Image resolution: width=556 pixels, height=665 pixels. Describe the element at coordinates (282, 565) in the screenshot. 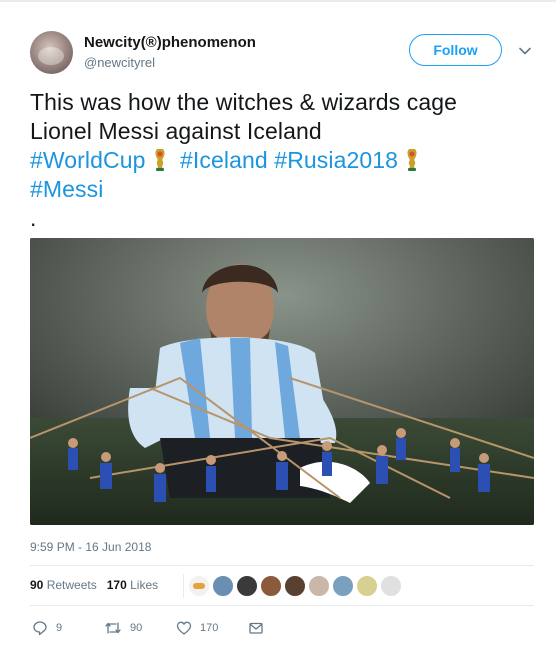

I see `stats-top-divider` at that location.